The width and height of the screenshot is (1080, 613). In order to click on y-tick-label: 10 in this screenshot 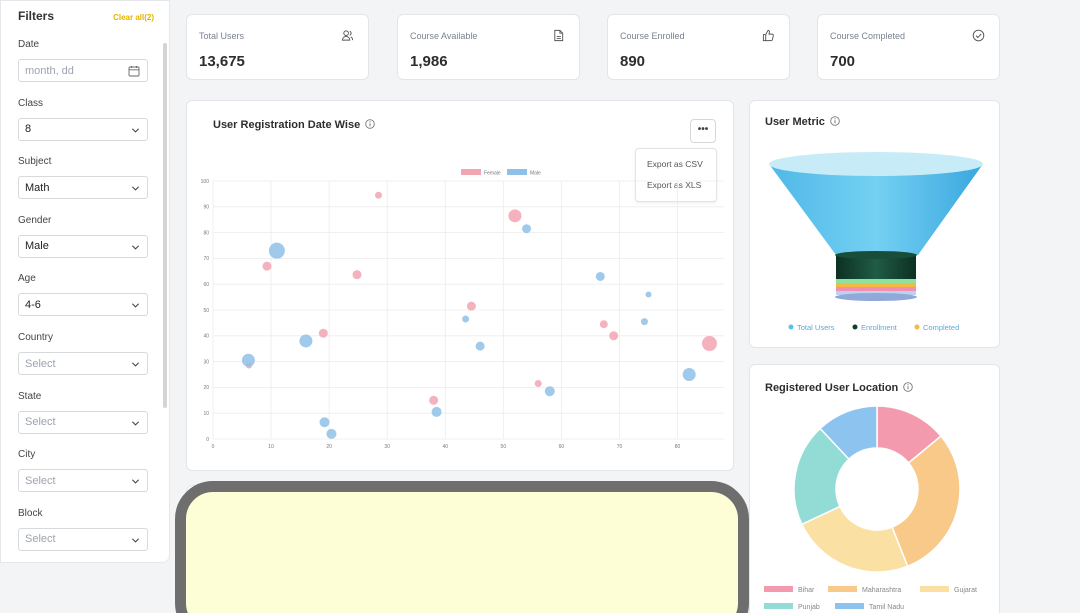, I will do `click(206, 414)`.